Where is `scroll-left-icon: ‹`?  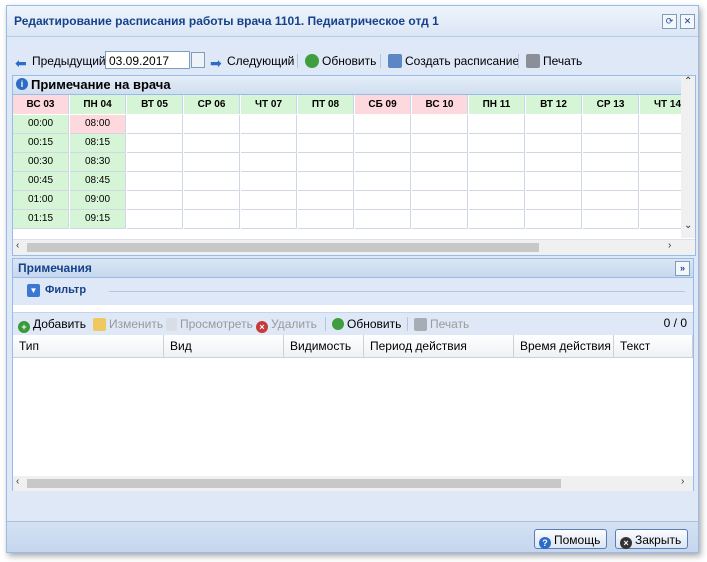 scroll-left-icon: ‹ is located at coordinates (17, 245).